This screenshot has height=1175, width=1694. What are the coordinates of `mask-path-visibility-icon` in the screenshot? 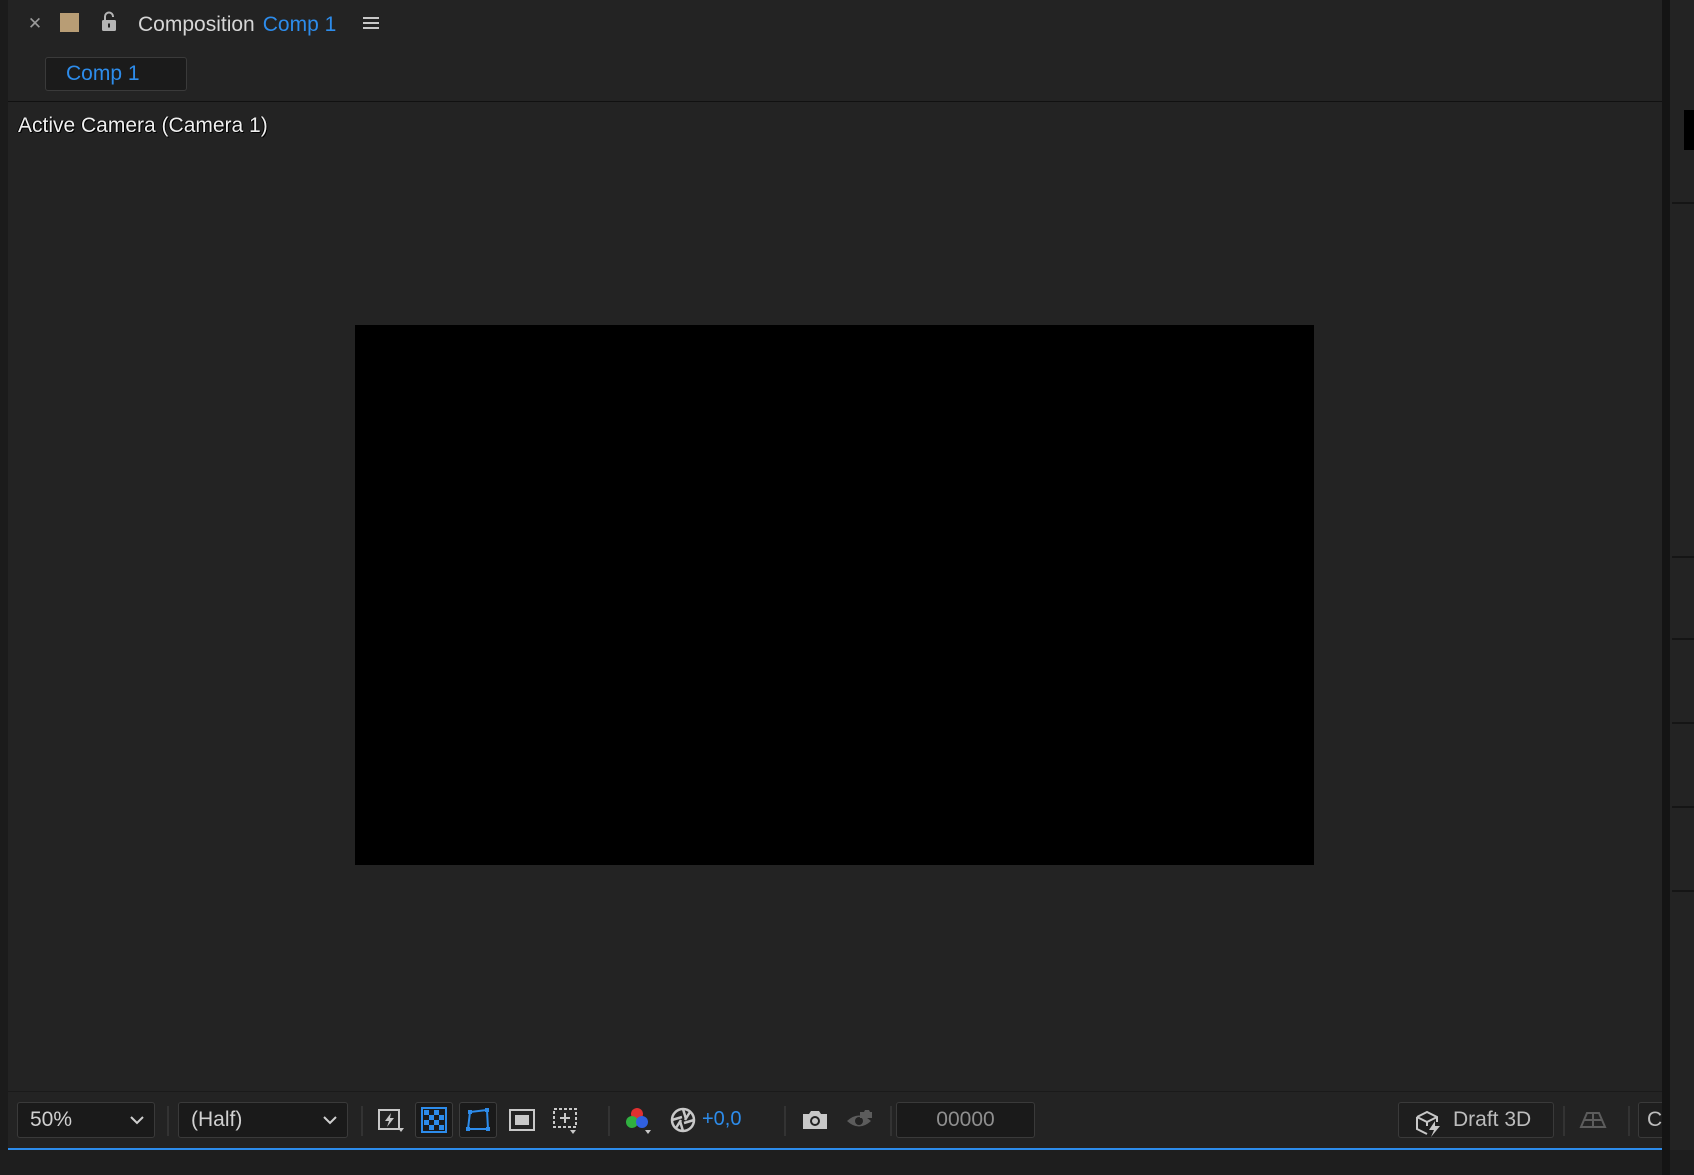 It's located at (478, 1119).